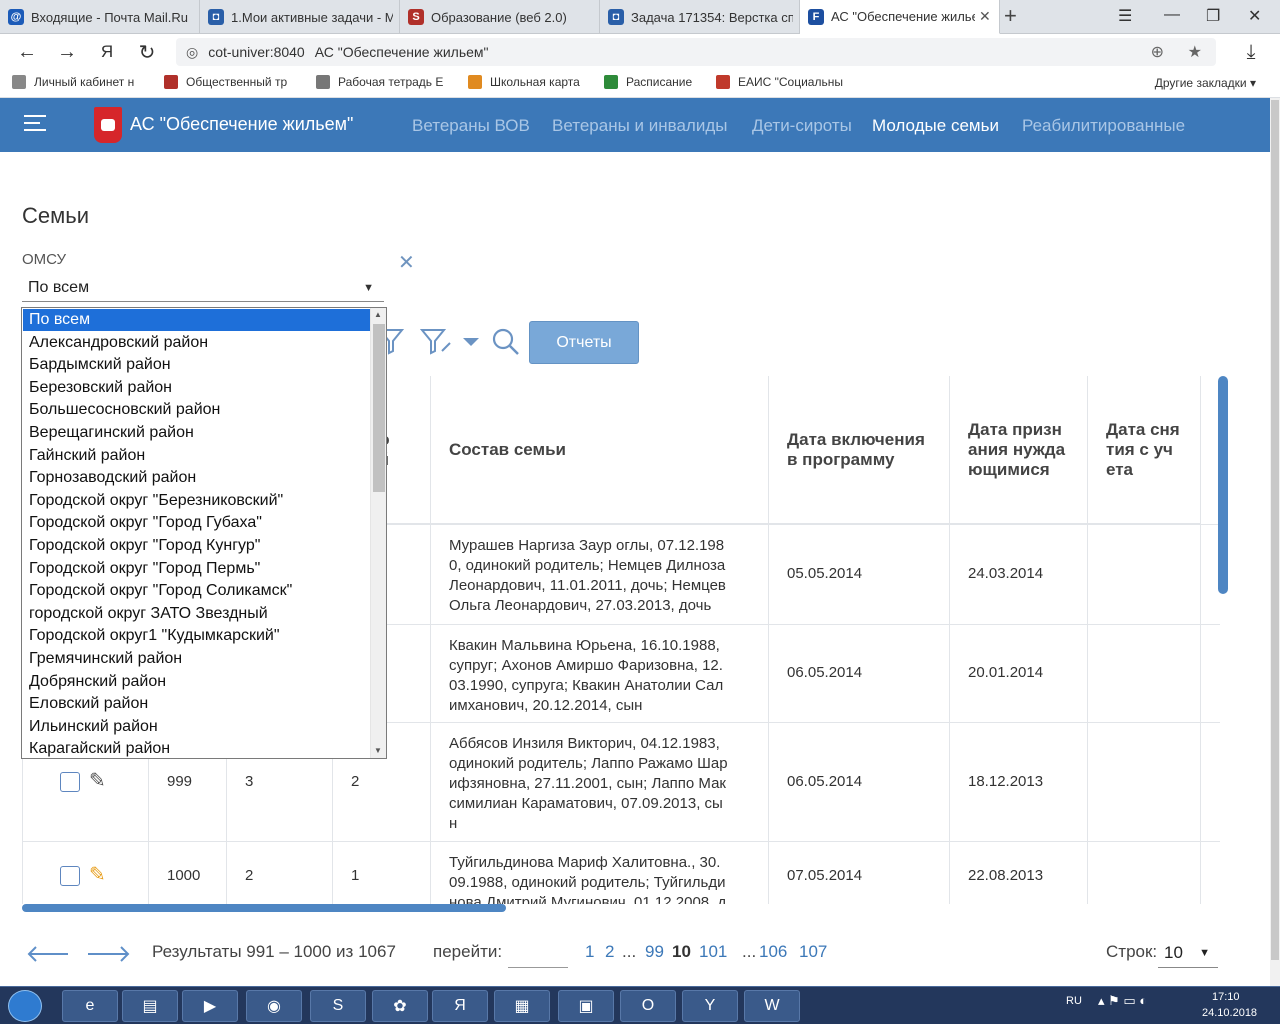 The width and height of the screenshot is (1280, 1024). Describe the element at coordinates (710, 1006) in the screenshot. I see `yandex-icon: Y` at that location.